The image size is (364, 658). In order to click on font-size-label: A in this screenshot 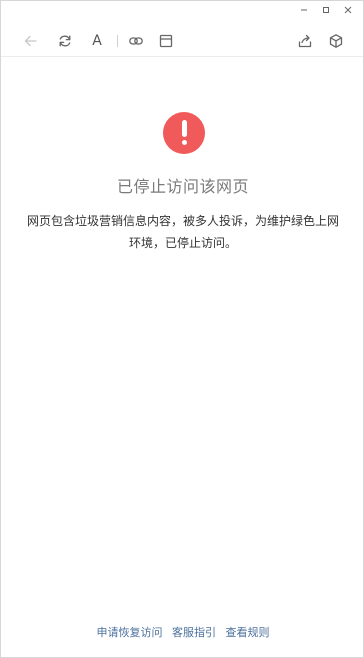, I will do `click(97, 41)`.